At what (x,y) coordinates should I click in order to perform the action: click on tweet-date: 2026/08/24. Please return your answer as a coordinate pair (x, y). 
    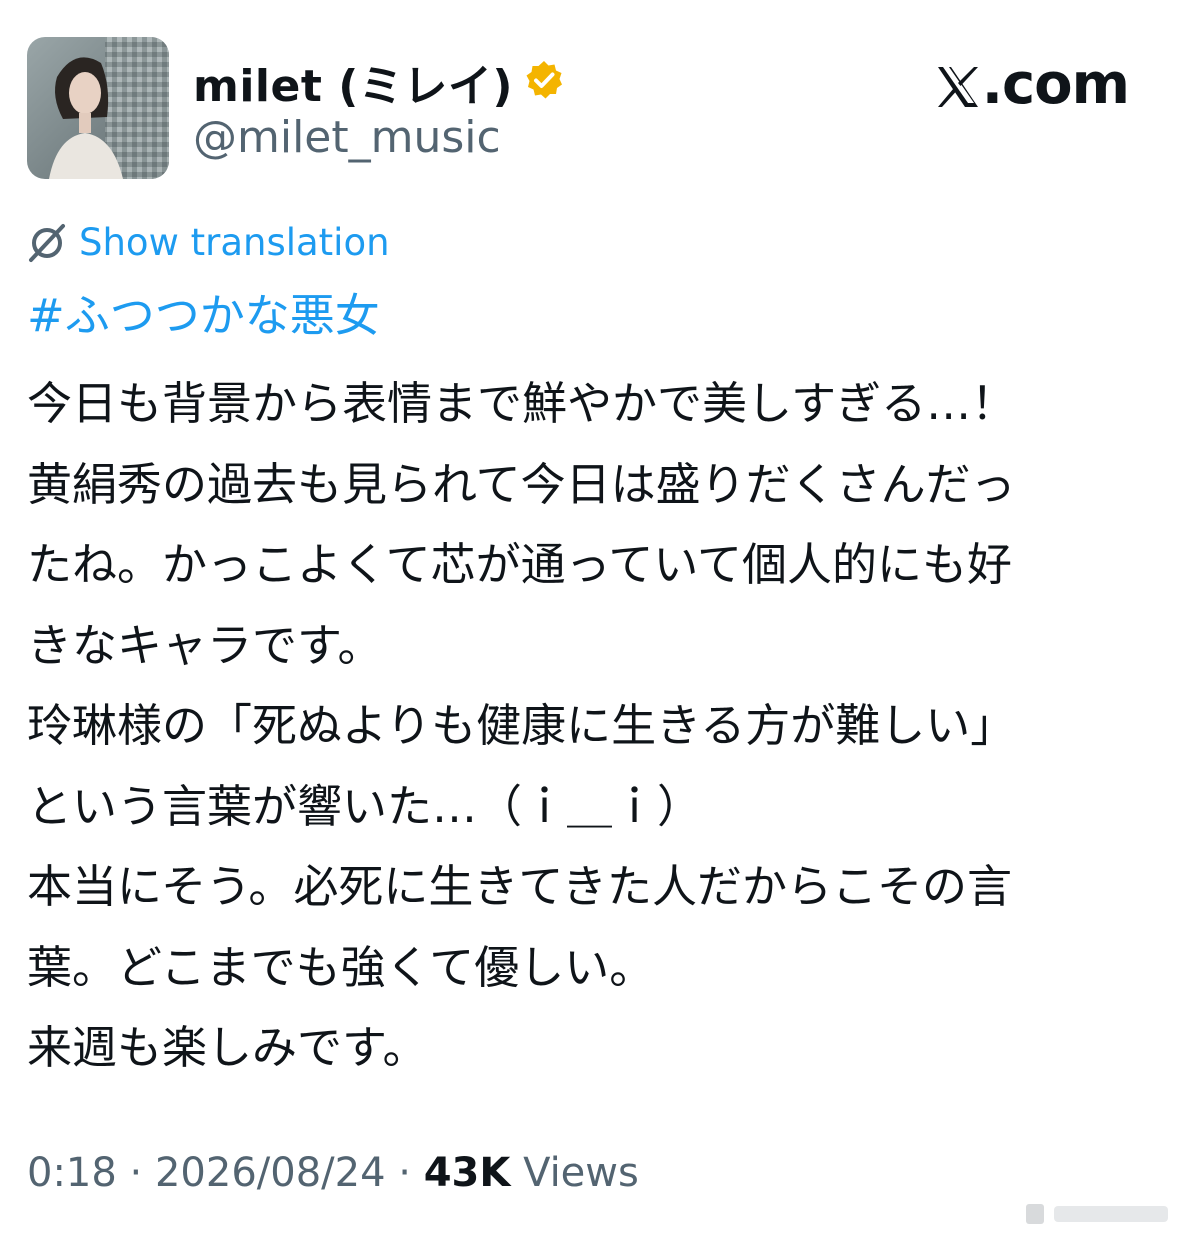
    Looking at the image, I should click on (270, 1173).